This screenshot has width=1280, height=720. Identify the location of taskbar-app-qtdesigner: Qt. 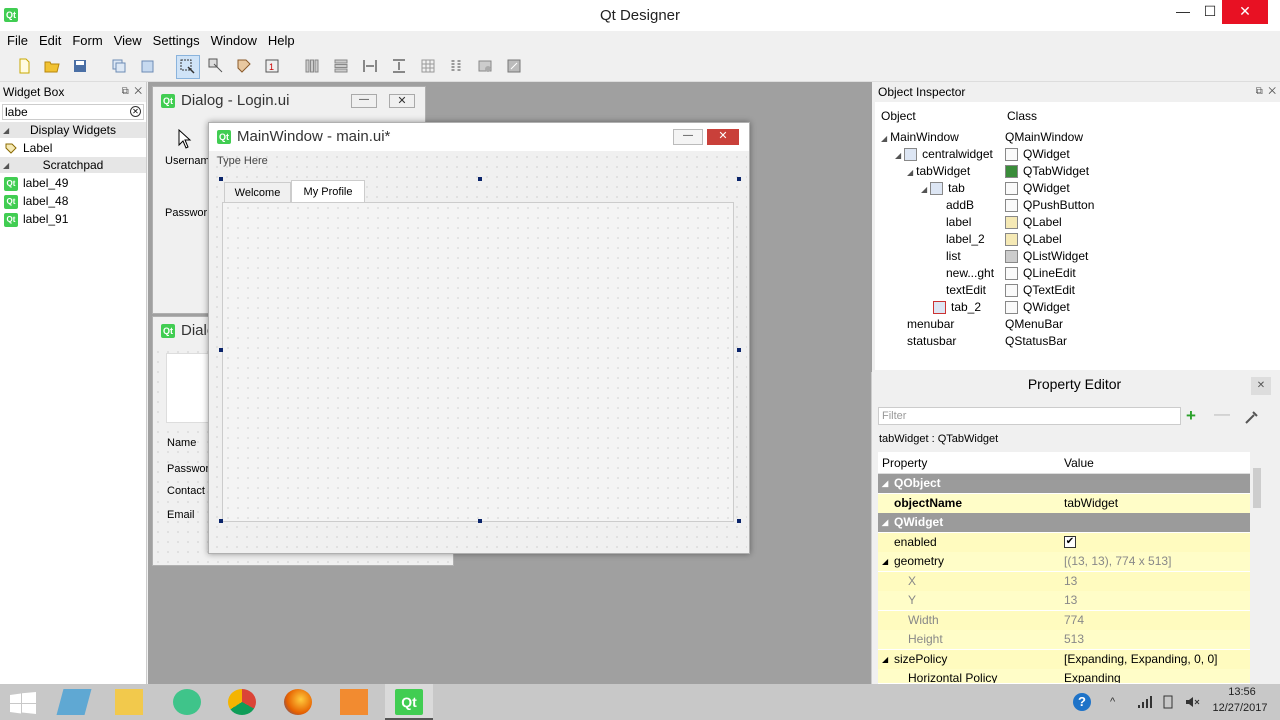
(409, 702).